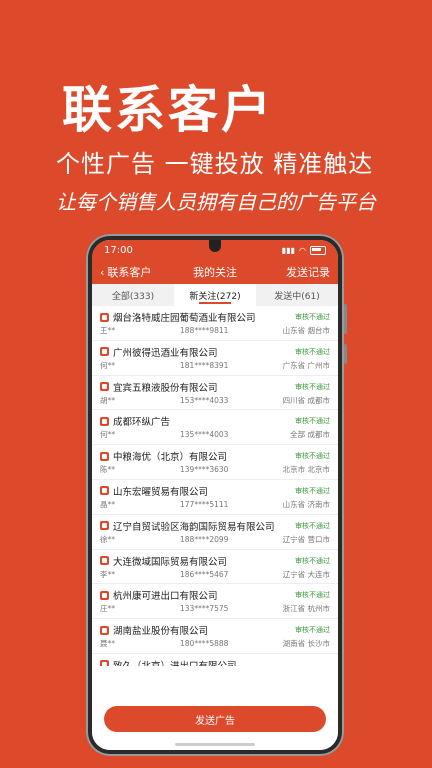  What do you see at coordinates (204, 644) in the screenshot?
I see `phone-number: 180****5888` at bounding box center [204, 644].